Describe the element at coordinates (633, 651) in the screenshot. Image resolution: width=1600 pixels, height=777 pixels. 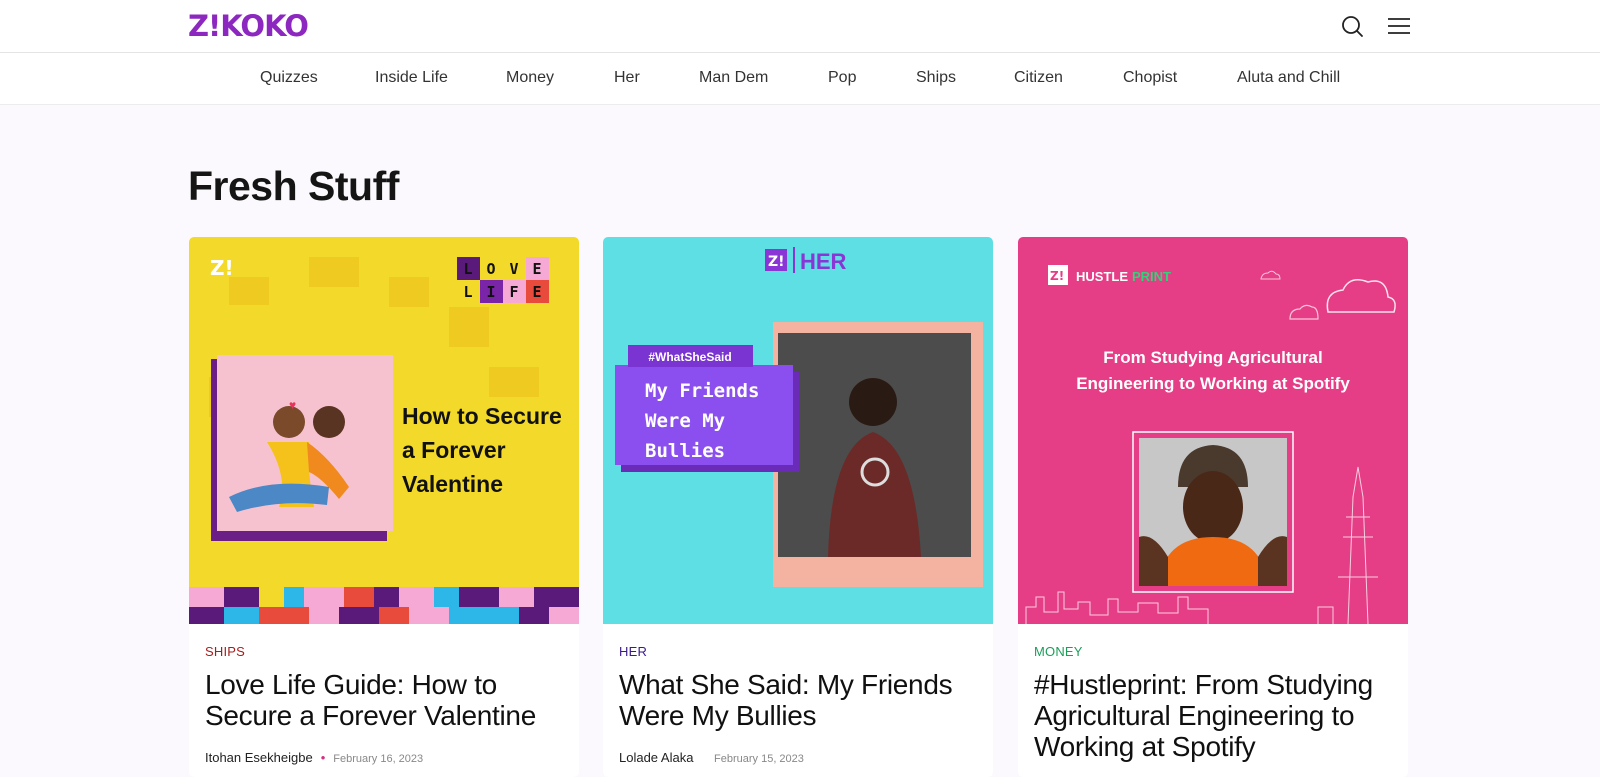
I see `category-label: Her` at that location.